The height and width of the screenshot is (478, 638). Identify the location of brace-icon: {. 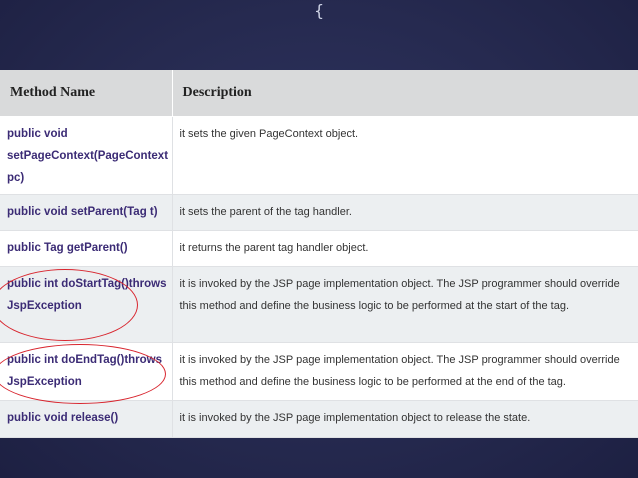
(319, 10).